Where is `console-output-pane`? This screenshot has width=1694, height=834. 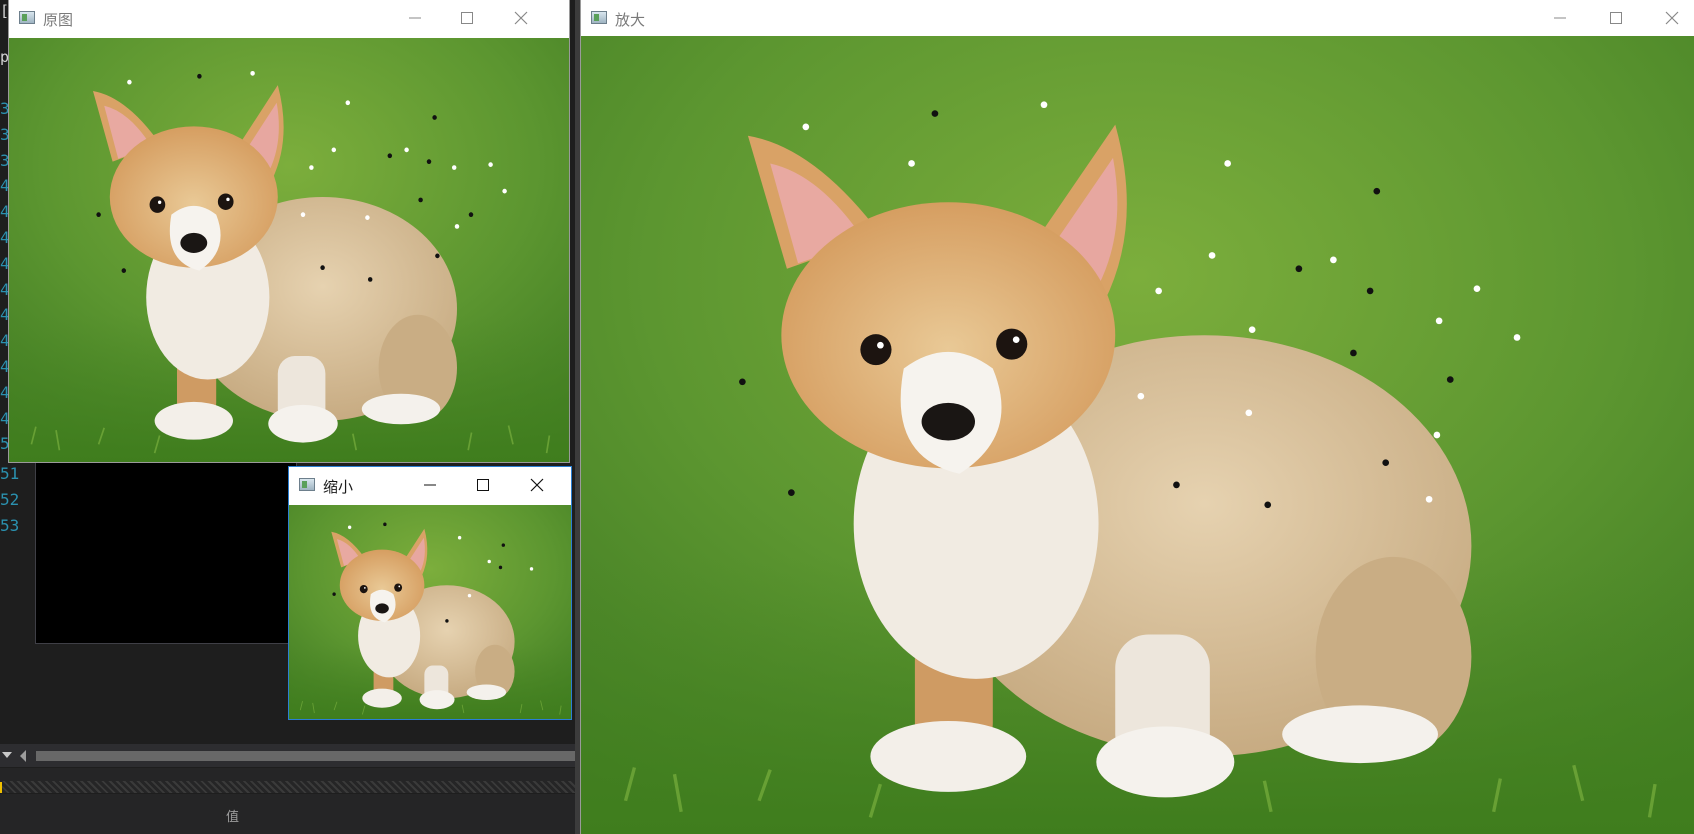 console-output-pane is located at coordinates (166, 553).